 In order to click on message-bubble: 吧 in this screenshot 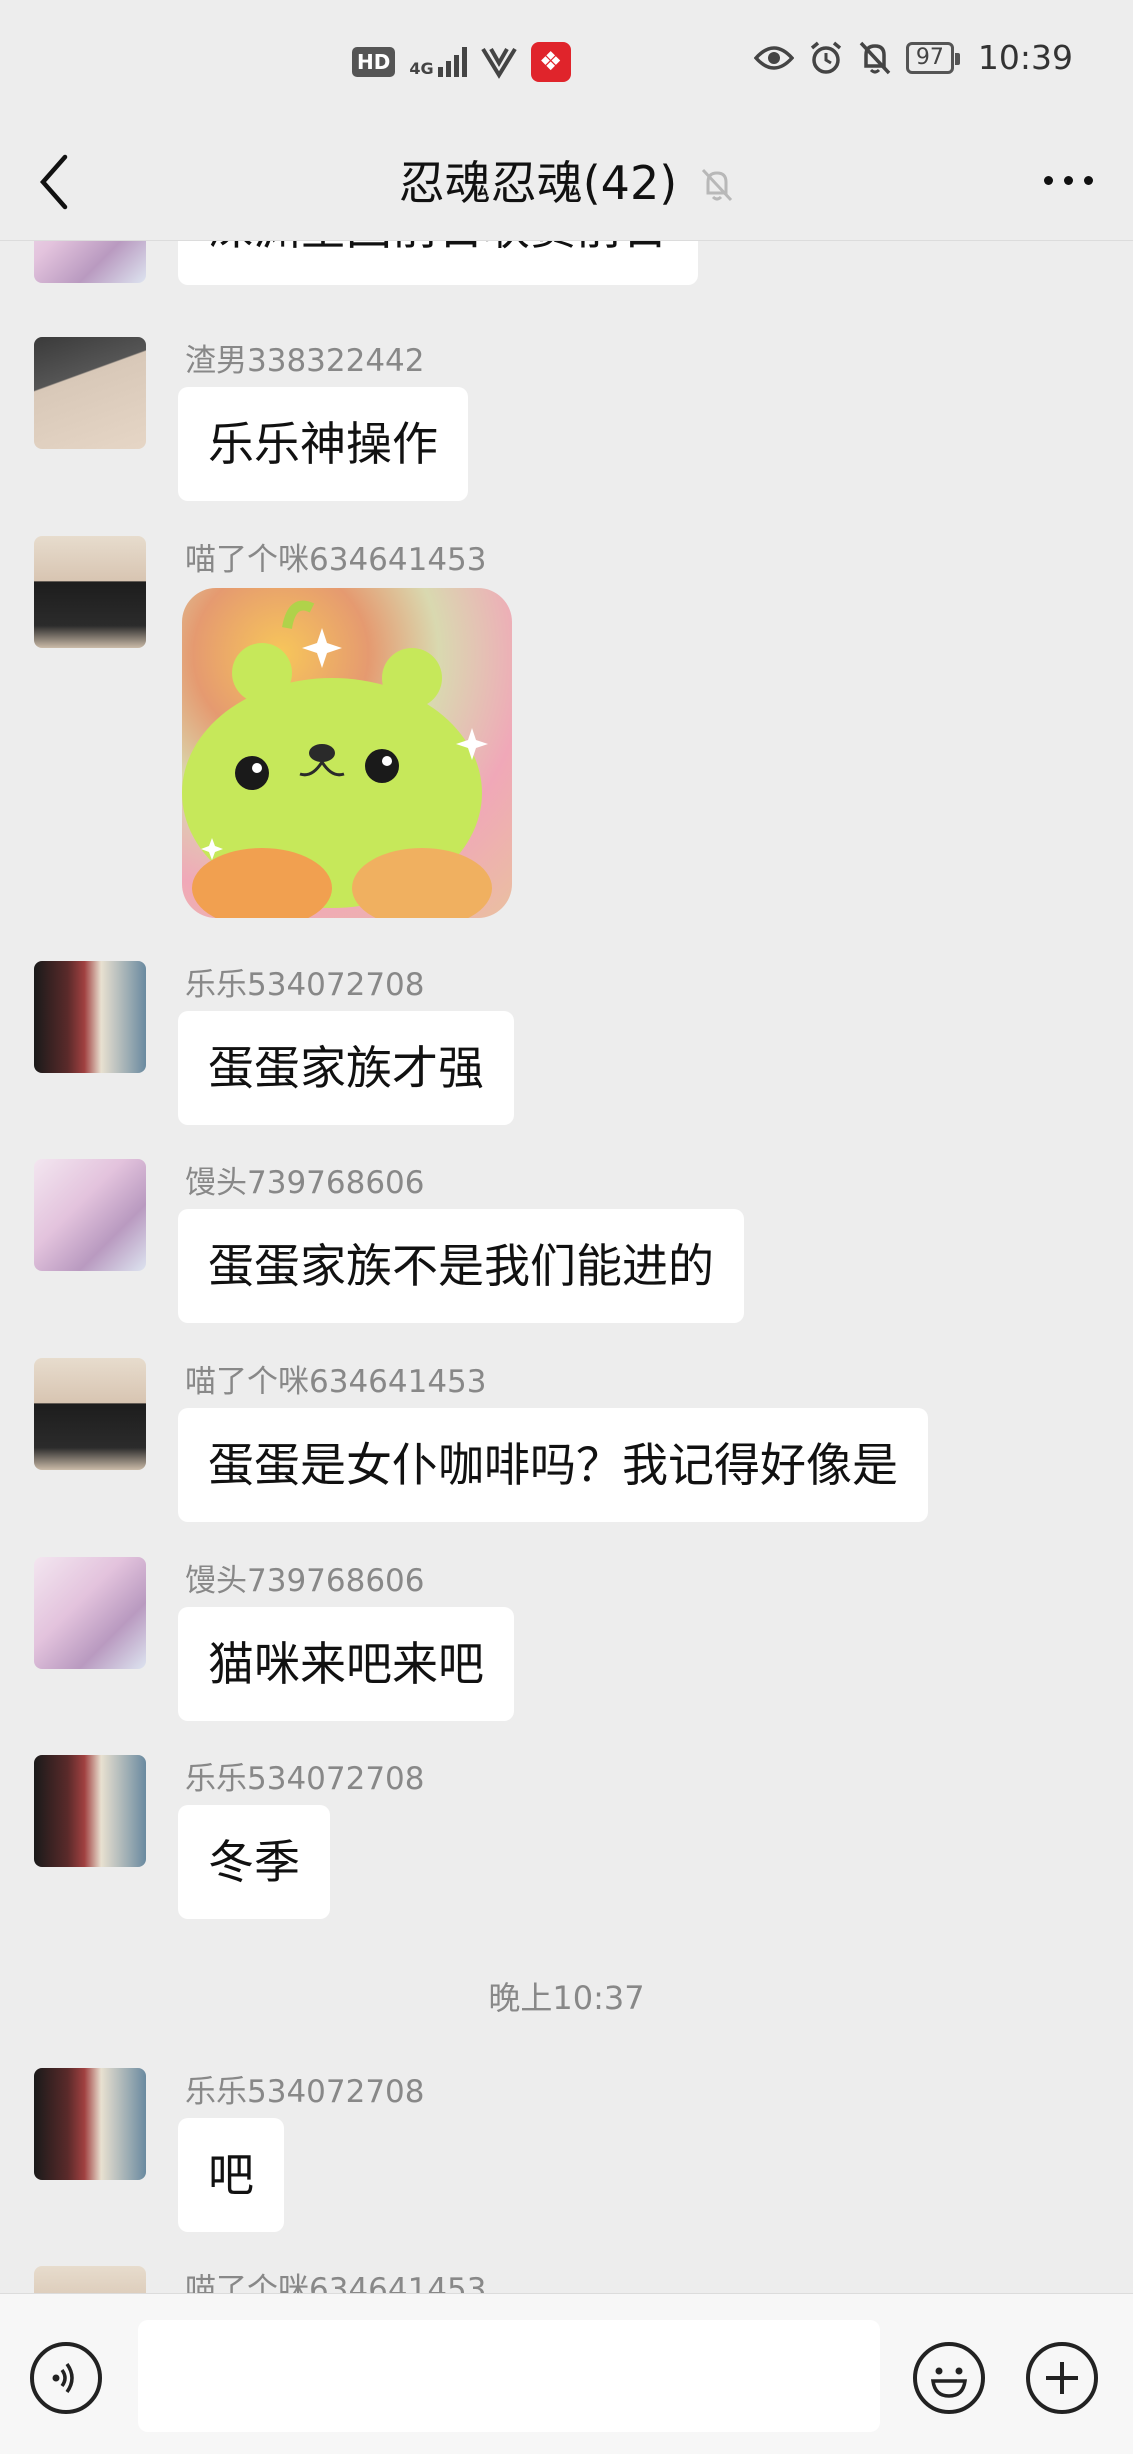, I will do `click(231, 2175)`.